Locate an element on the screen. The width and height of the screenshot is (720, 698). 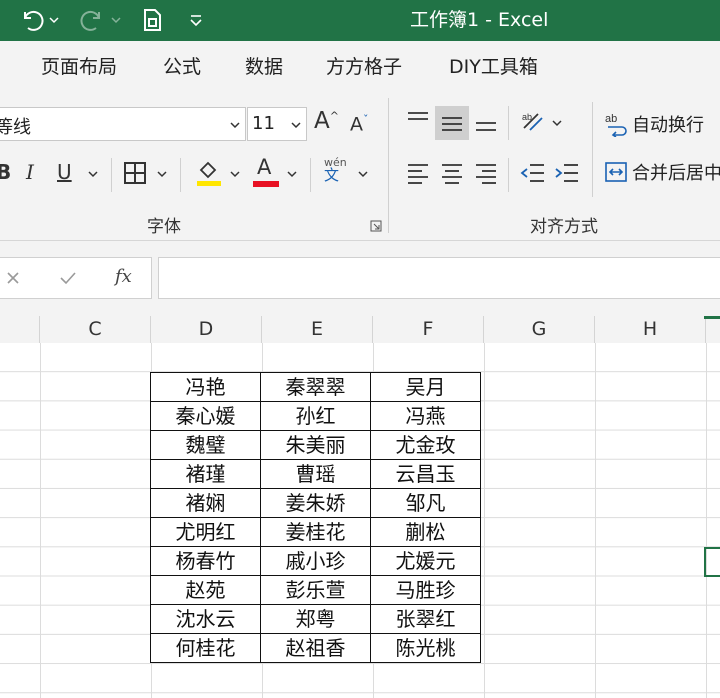
tab-fangfang-gezi: 方方格子 is located at coordinates (364, 65).